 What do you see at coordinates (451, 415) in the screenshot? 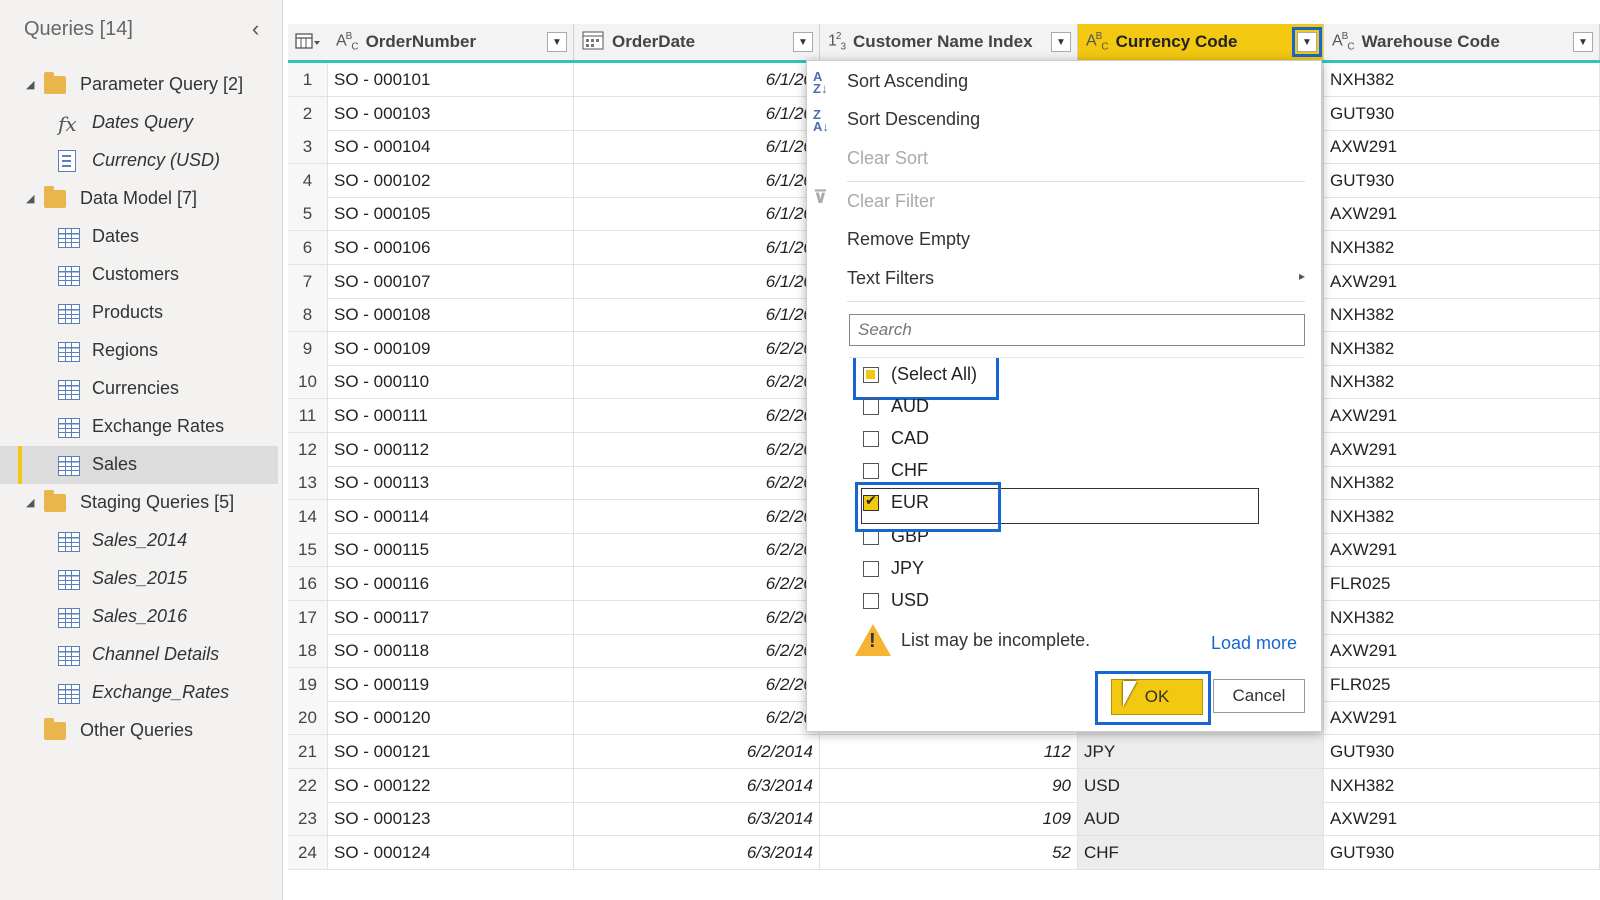
I see `order-number-cell: SO - 000111` at bounding box center [451, 415].